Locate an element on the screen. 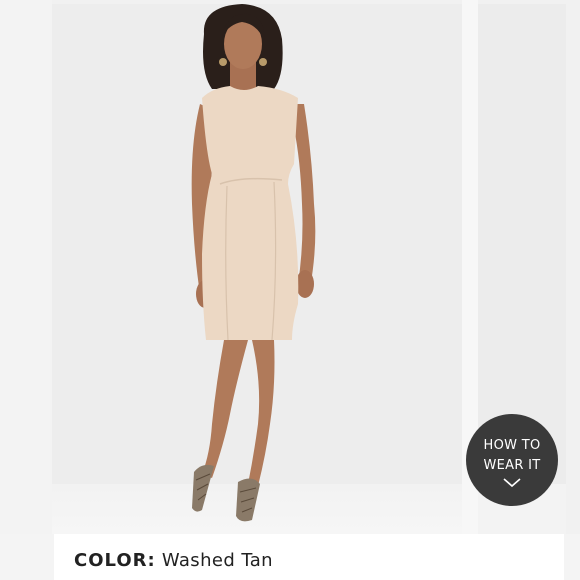 This screenshot has height=580, width=580. color-key: COLOR: is located at coordinates (115, 560).